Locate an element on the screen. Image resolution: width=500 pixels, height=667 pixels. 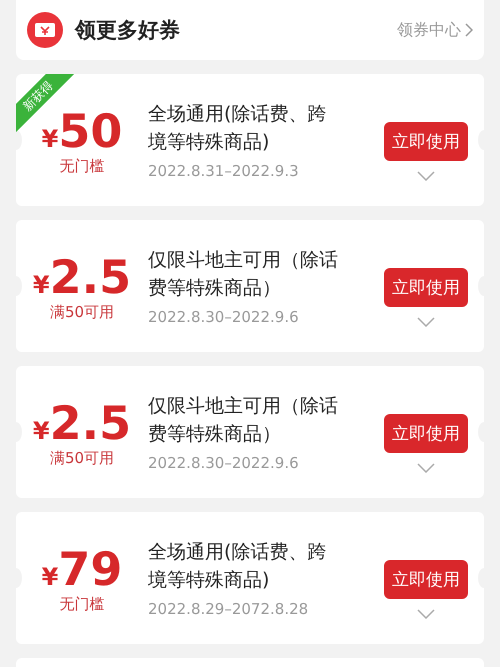
coupon-amount: 50 is located at coordinates (90, 130).